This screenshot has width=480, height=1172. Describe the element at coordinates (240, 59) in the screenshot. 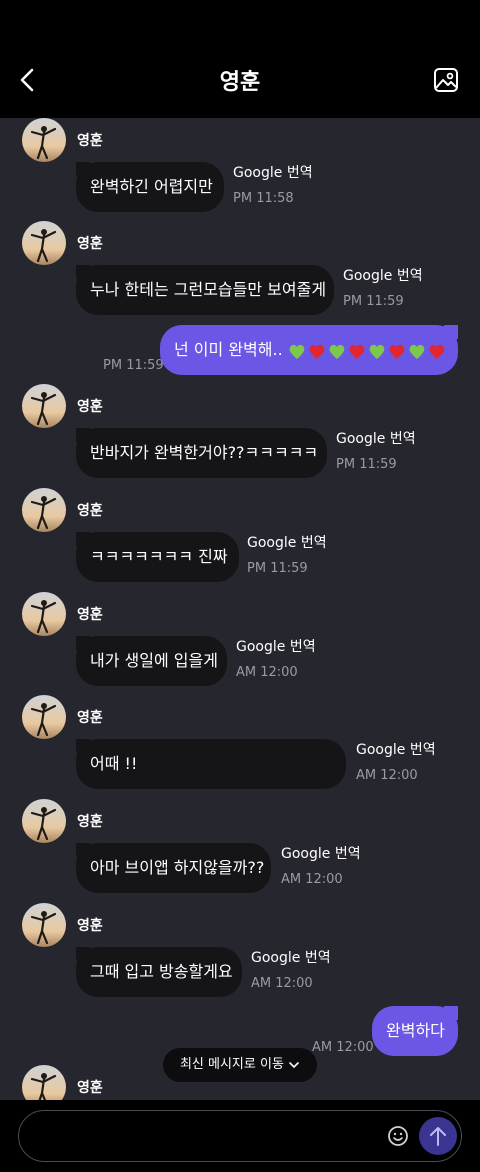

I see `chat-header: 영훈` at that location.